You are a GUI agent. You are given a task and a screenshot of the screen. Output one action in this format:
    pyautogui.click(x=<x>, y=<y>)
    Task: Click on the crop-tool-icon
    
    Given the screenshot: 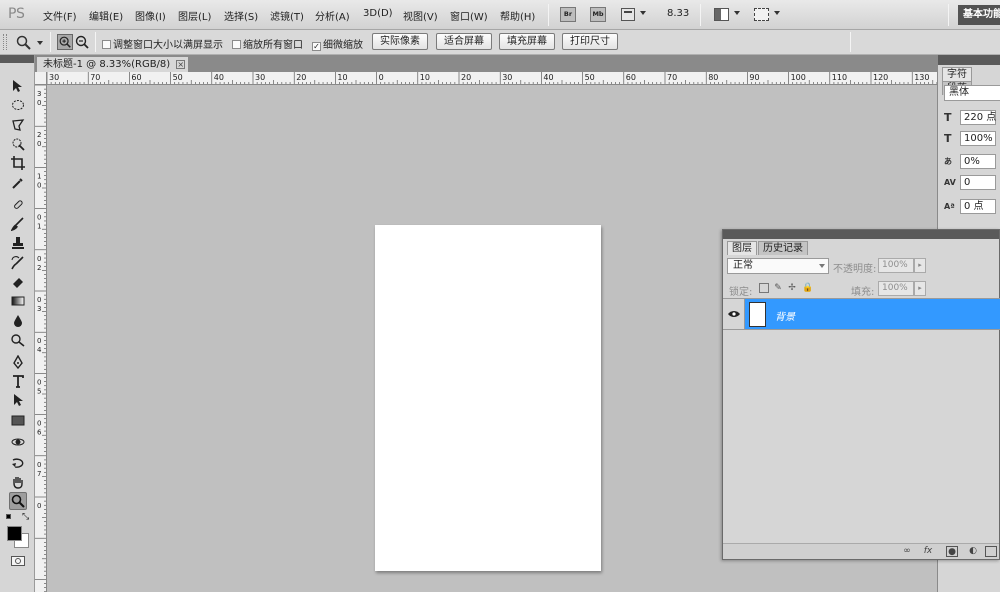 What is the action you would take?
    pyautogui.click(x=18, y=163)
    